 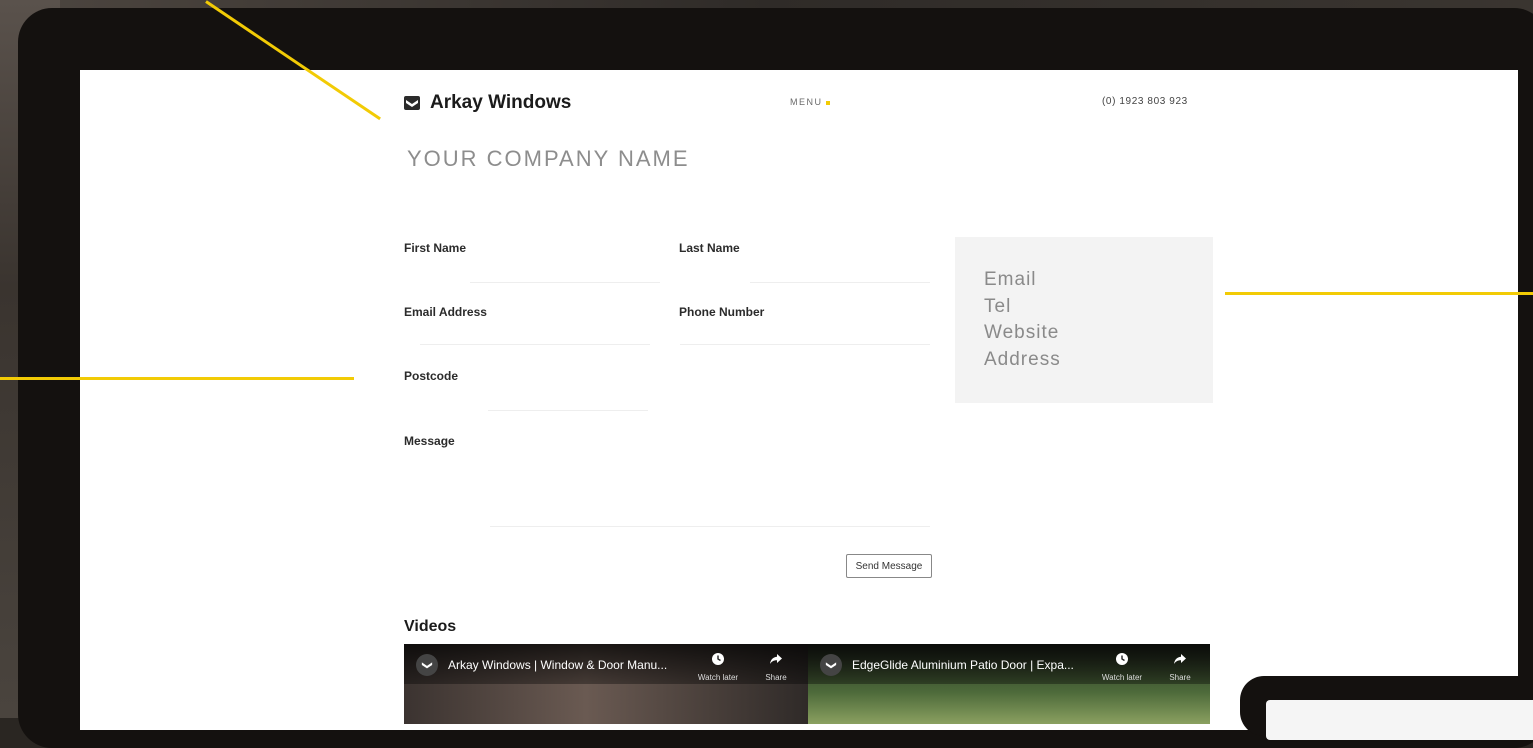 What do you see at coordinates (806, 102) in the screenshot?
I see `menu-label: MENU` at bounding box center [806, 102].